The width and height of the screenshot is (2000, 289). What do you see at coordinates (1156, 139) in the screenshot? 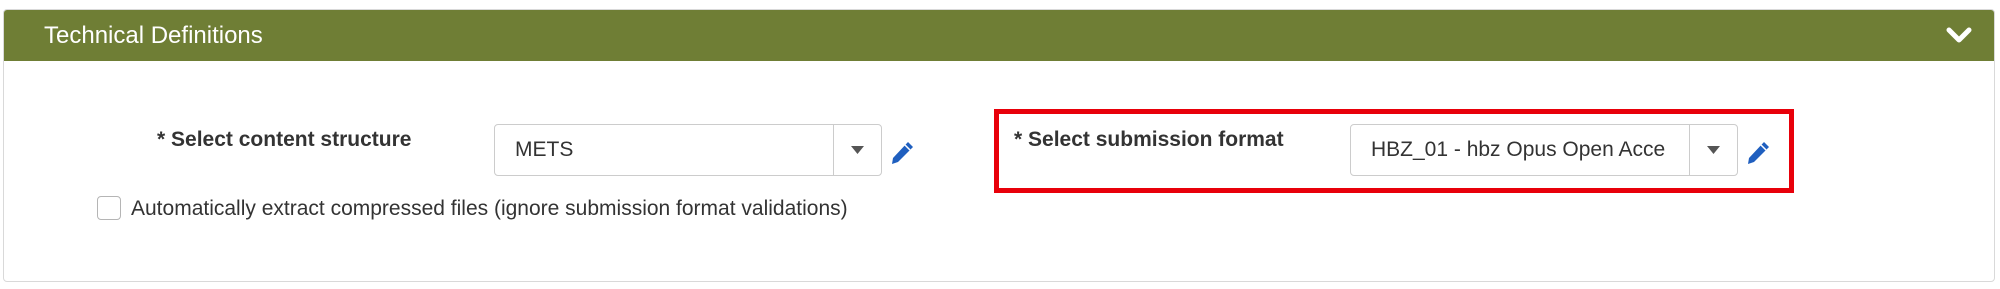
I see `submission-format-label-text: Select submission format` at bounding box center [1156, 139].